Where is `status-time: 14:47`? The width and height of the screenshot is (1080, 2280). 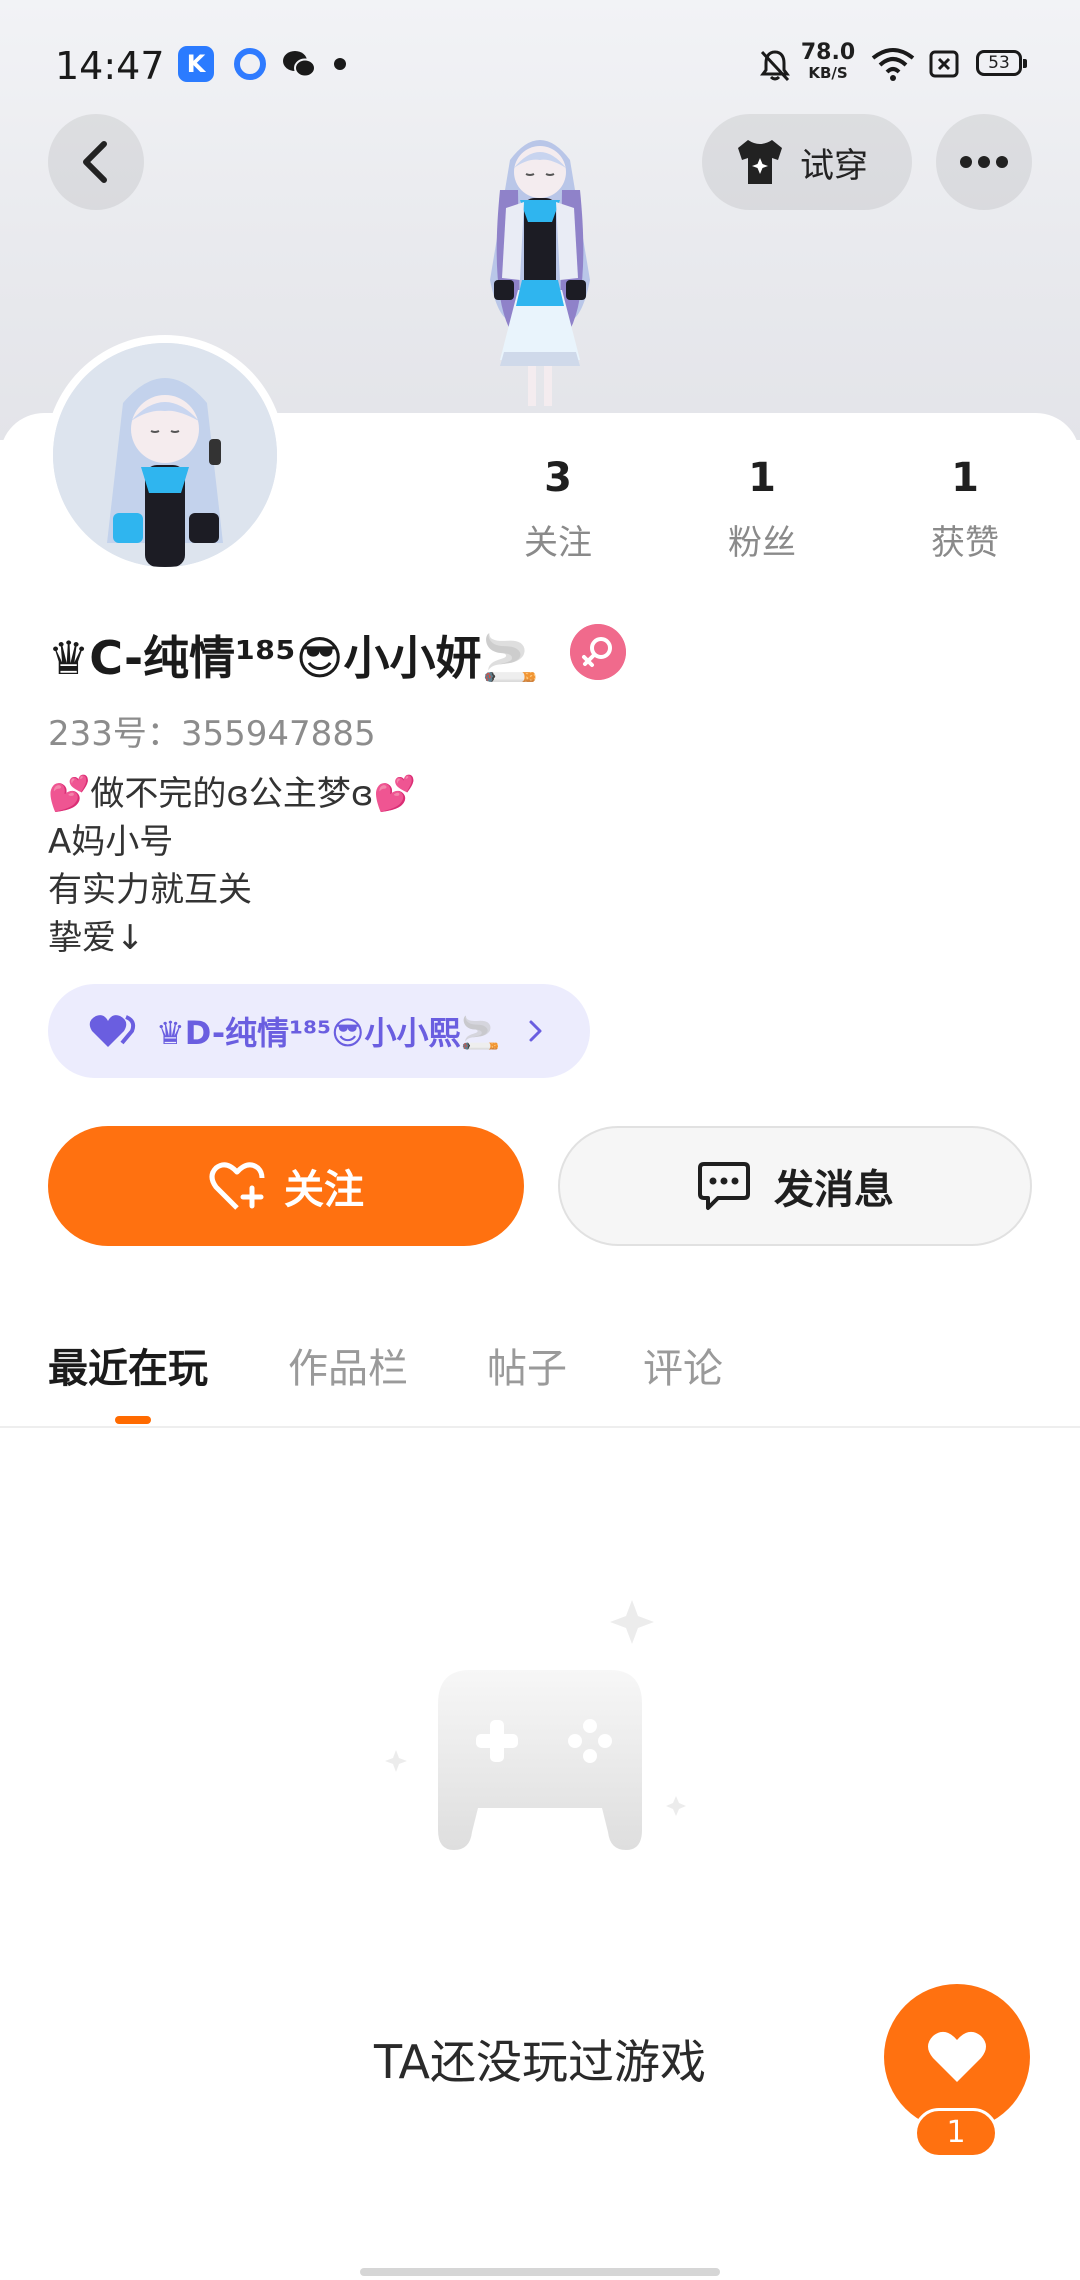 status-time: 14:47 is located at coordinates (110, 66).